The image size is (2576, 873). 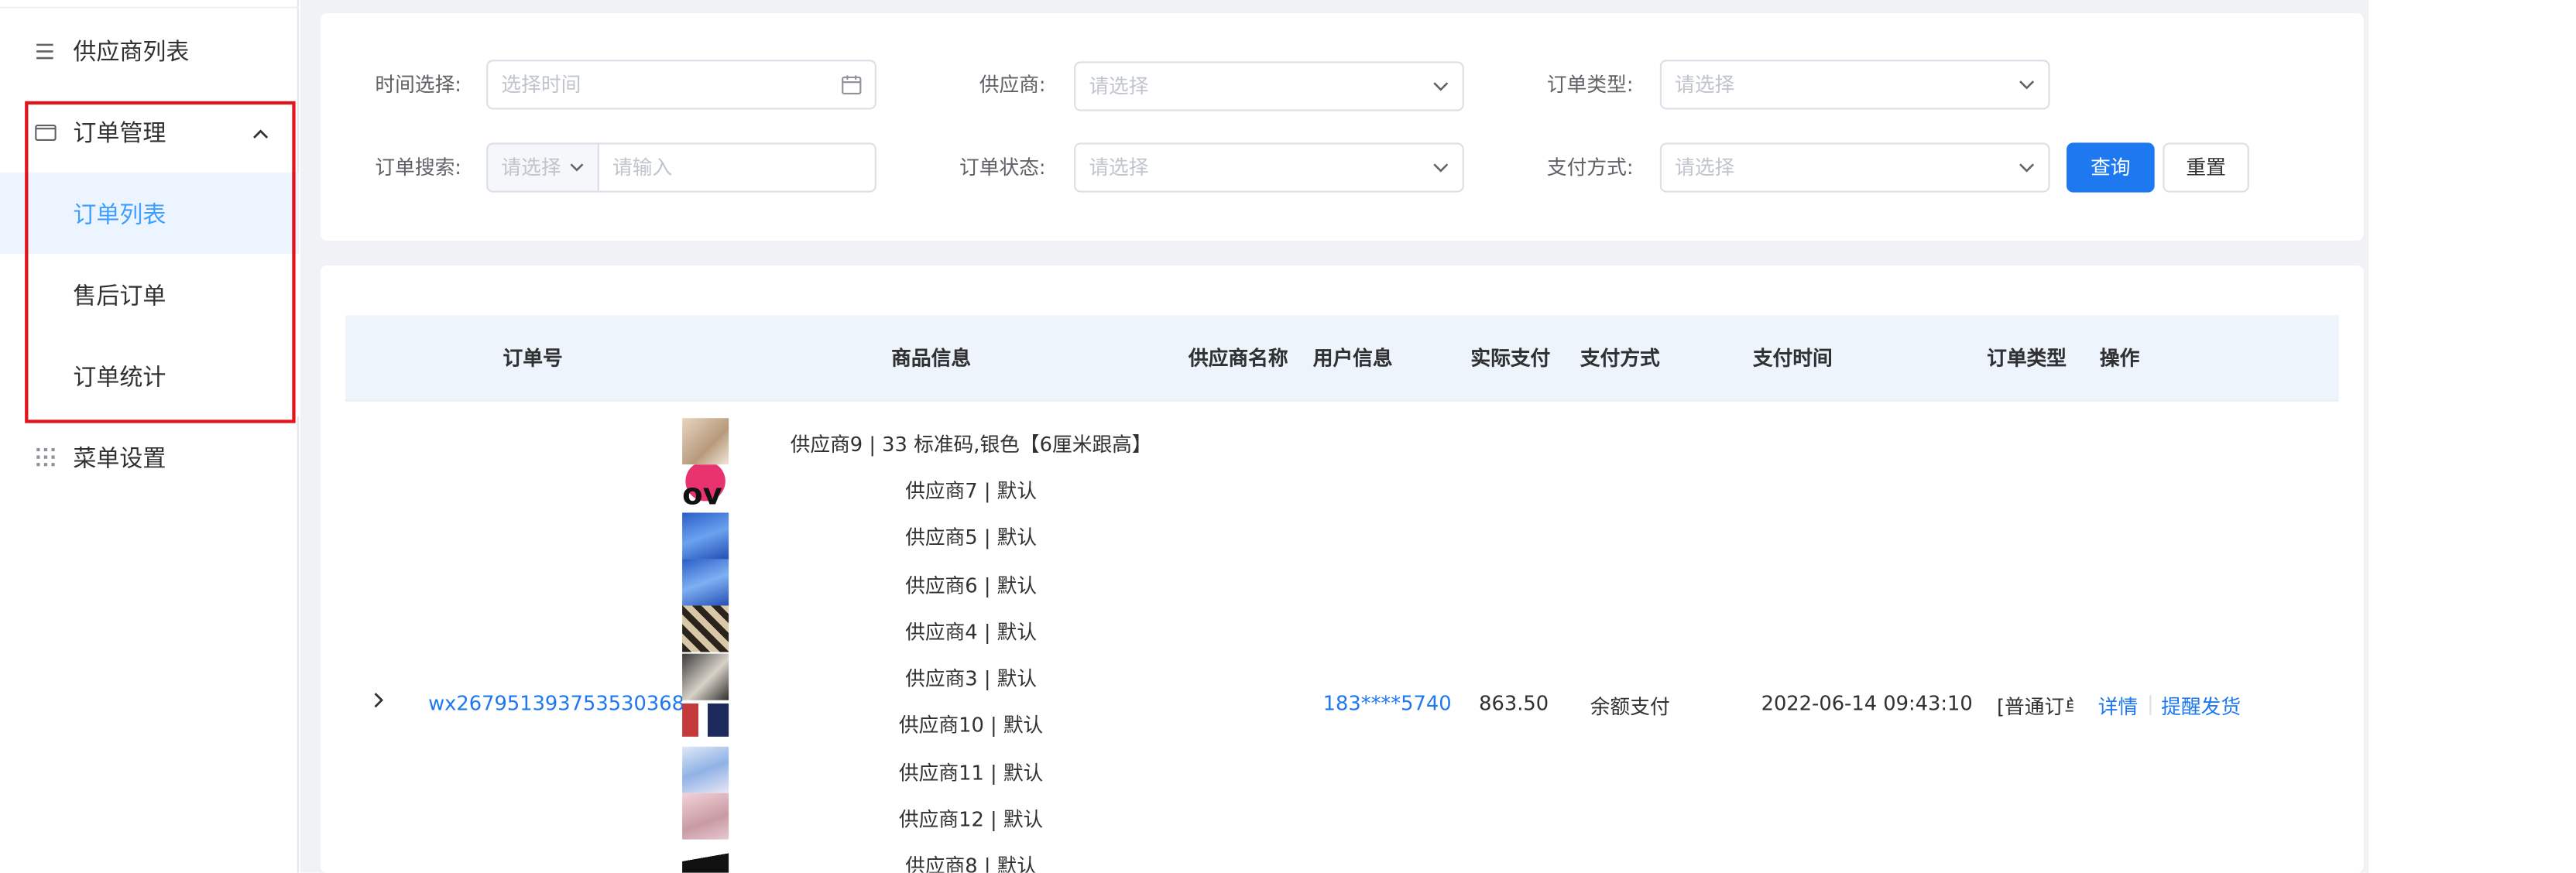 I want to click on product-line: 供应商12 | 默认, so click(x=971, y=820).